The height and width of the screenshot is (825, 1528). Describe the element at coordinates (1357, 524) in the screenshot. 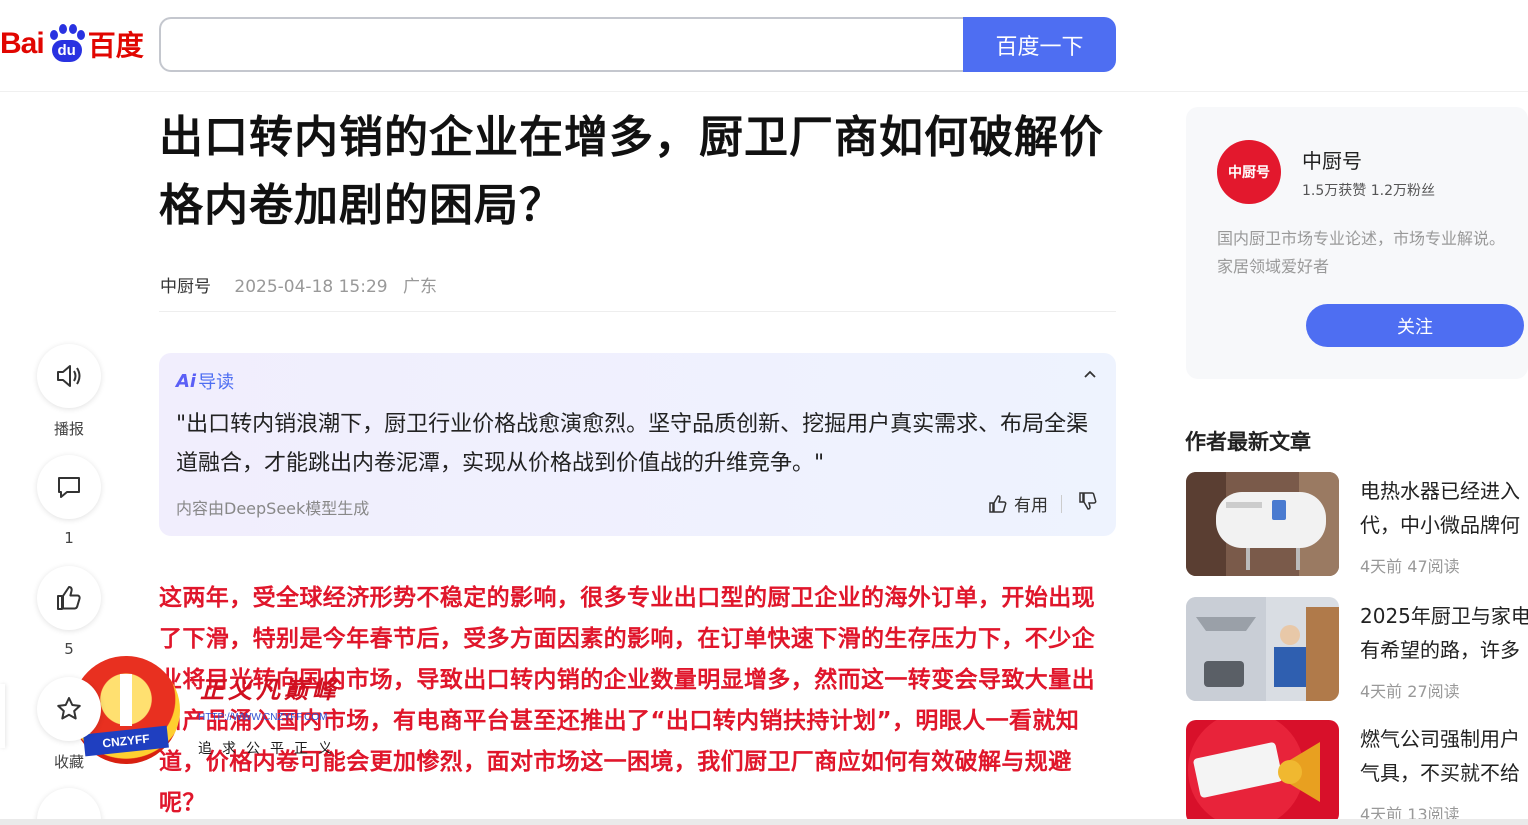

I see `news-item: 电热水器已经进入 代，中小微品牌何 4天前 47阅读` at that location.